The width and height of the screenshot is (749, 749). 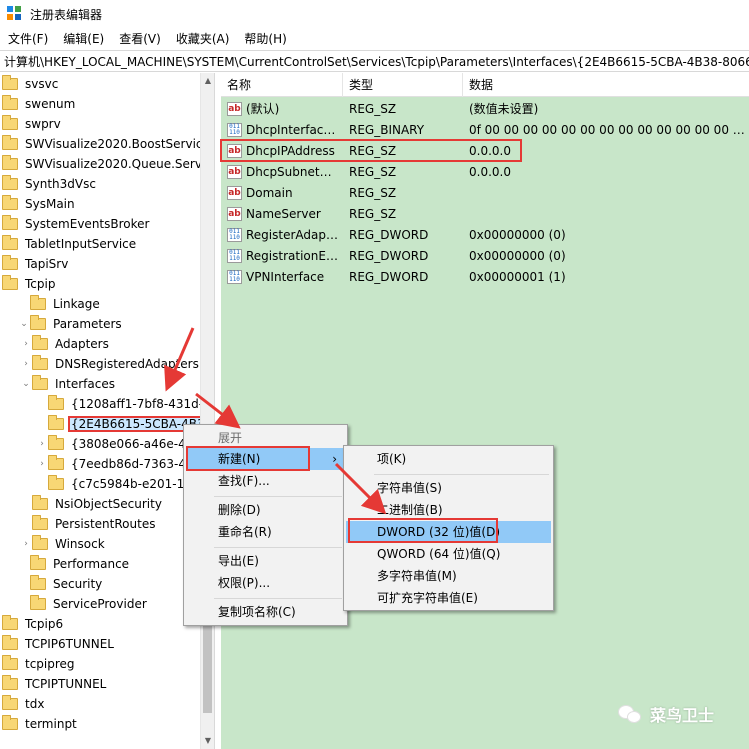 What do you see at coordinates (110, 364) in the screenshot?
I see `tree-item: › DNSRegisteredAdapters` at bounding box center [110, 364].